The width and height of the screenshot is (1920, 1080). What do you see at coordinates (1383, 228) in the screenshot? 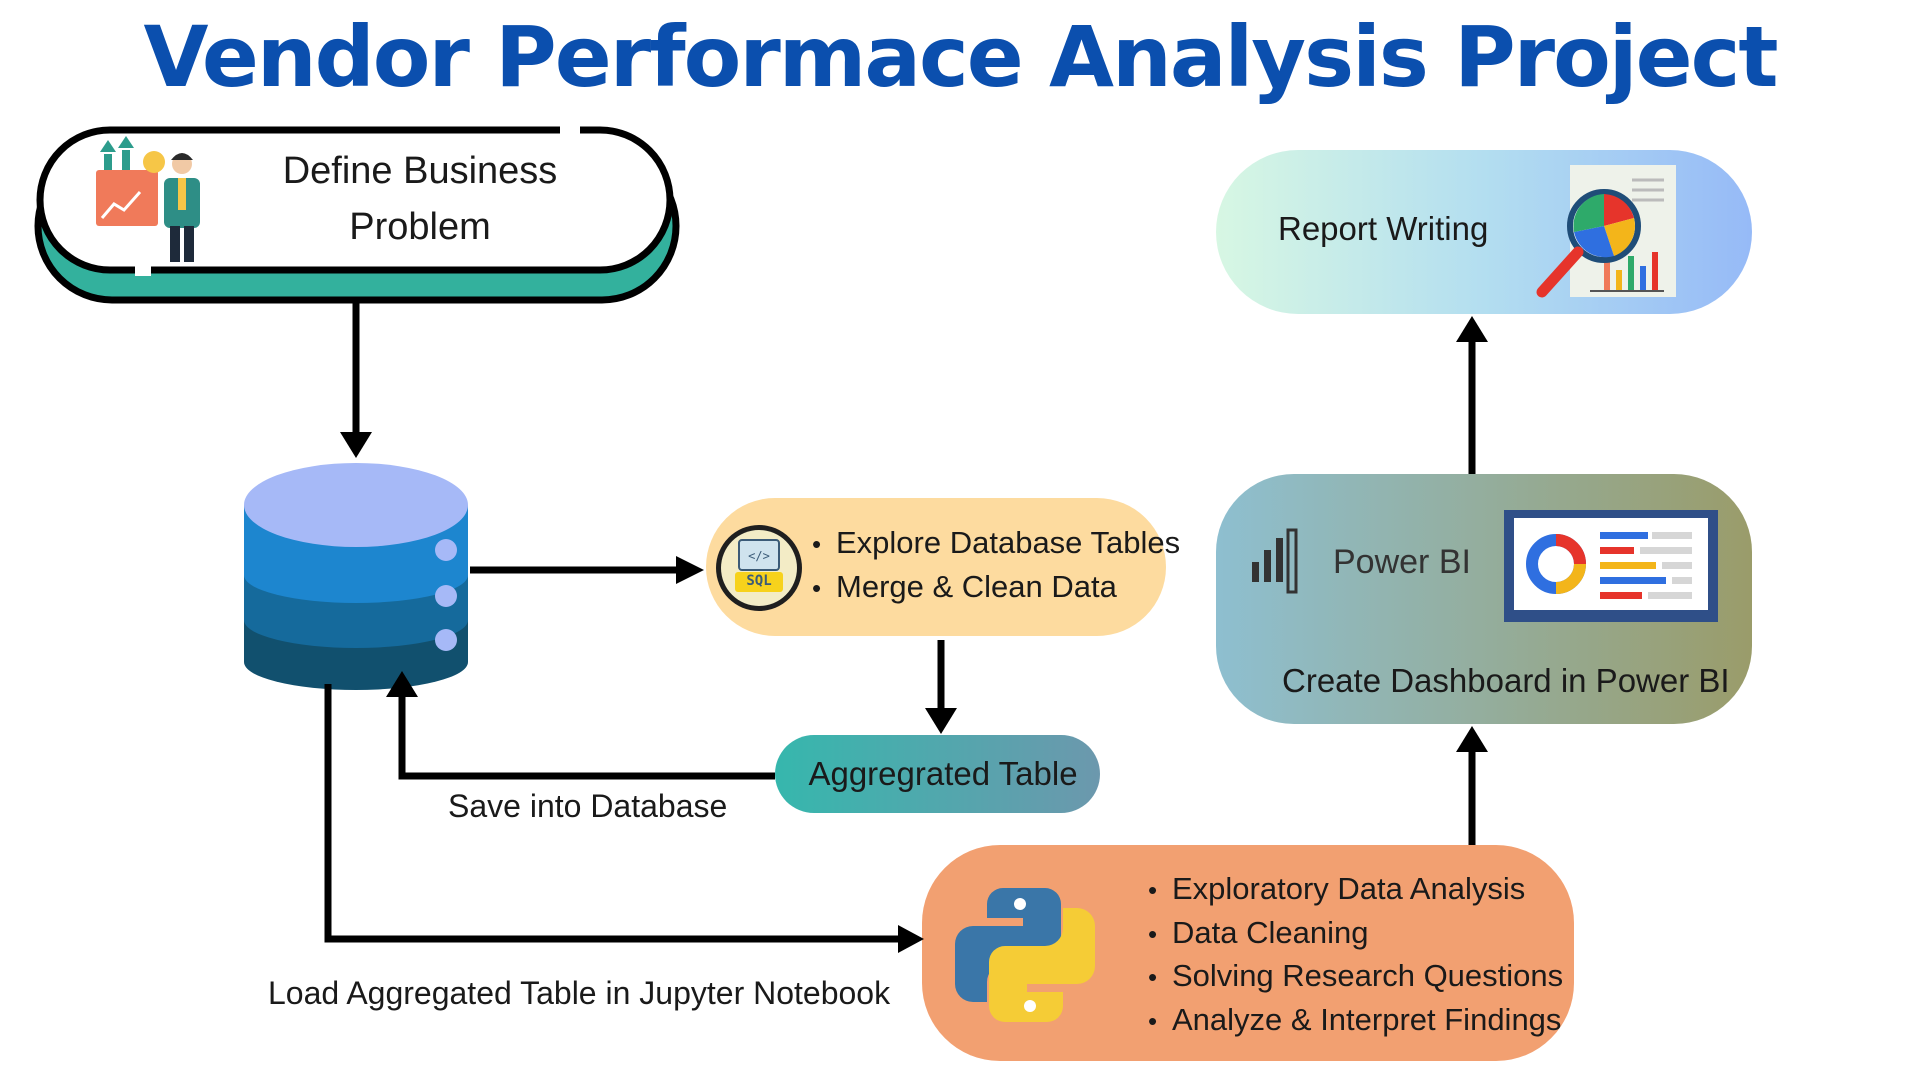
I see `report-writing-label: Report Writing` at bounding box center [1383, 228].